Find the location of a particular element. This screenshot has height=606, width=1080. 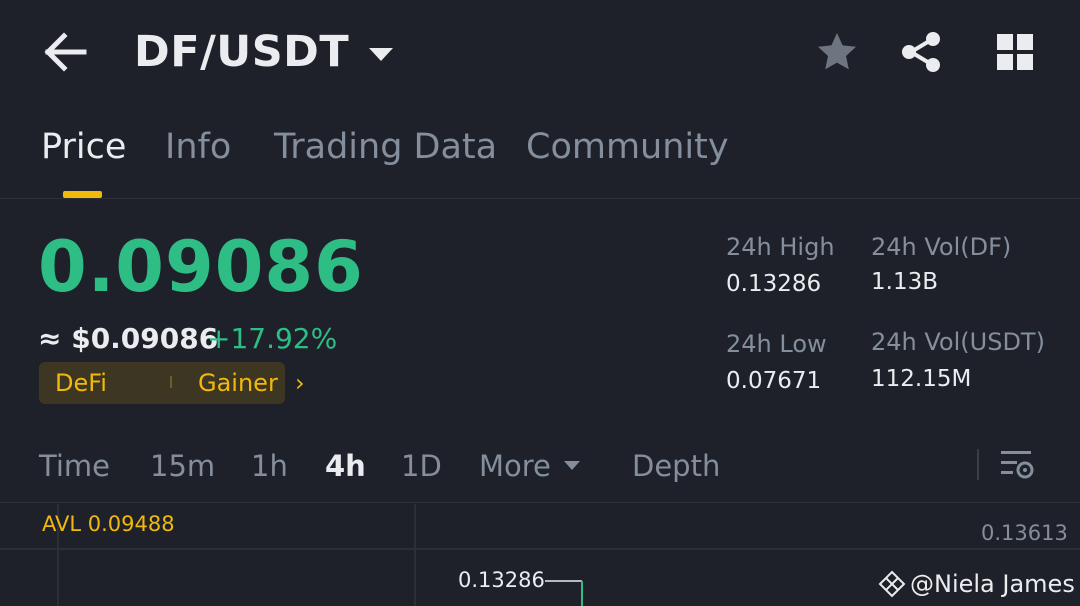

token-tags: DeFi Gainer › is located at coordinates (172, 383).